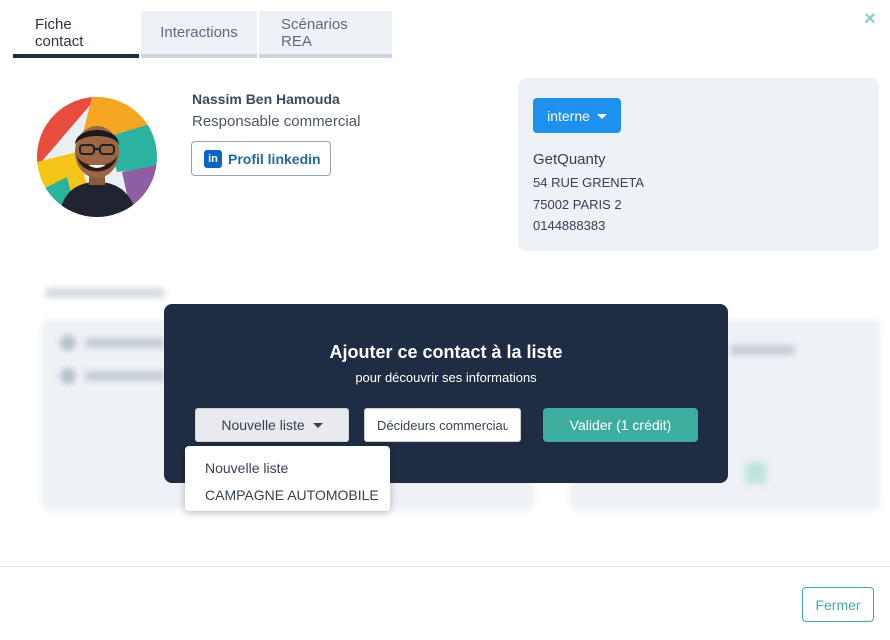  Describe the element at coordinates (838, 604) in the screenshot. I see `close-button: Fermer` at that location.